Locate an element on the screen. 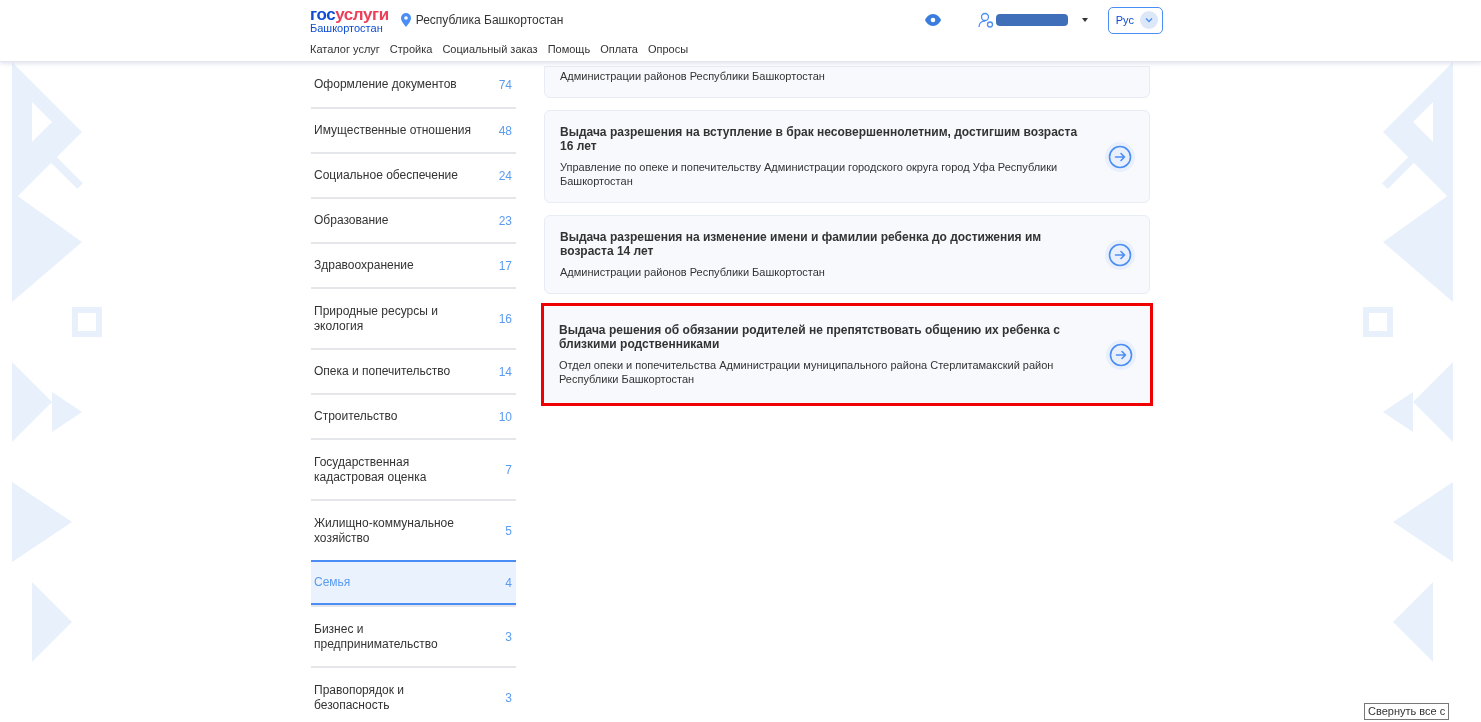 The width and height of the screenshot is (1481, 722). chevron-down-icon is located at coordinates (1149, 20).